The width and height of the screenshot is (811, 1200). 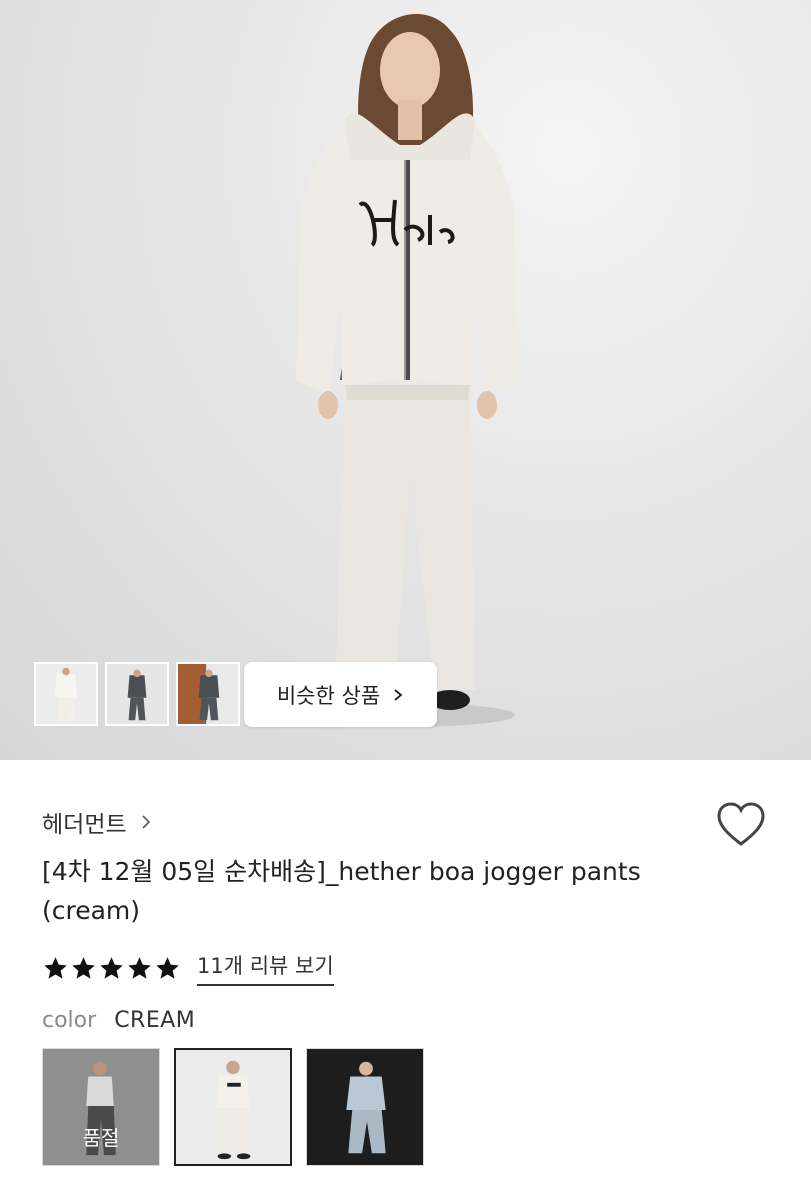 I want to click on rating-stars, so click(x=111, y=968).